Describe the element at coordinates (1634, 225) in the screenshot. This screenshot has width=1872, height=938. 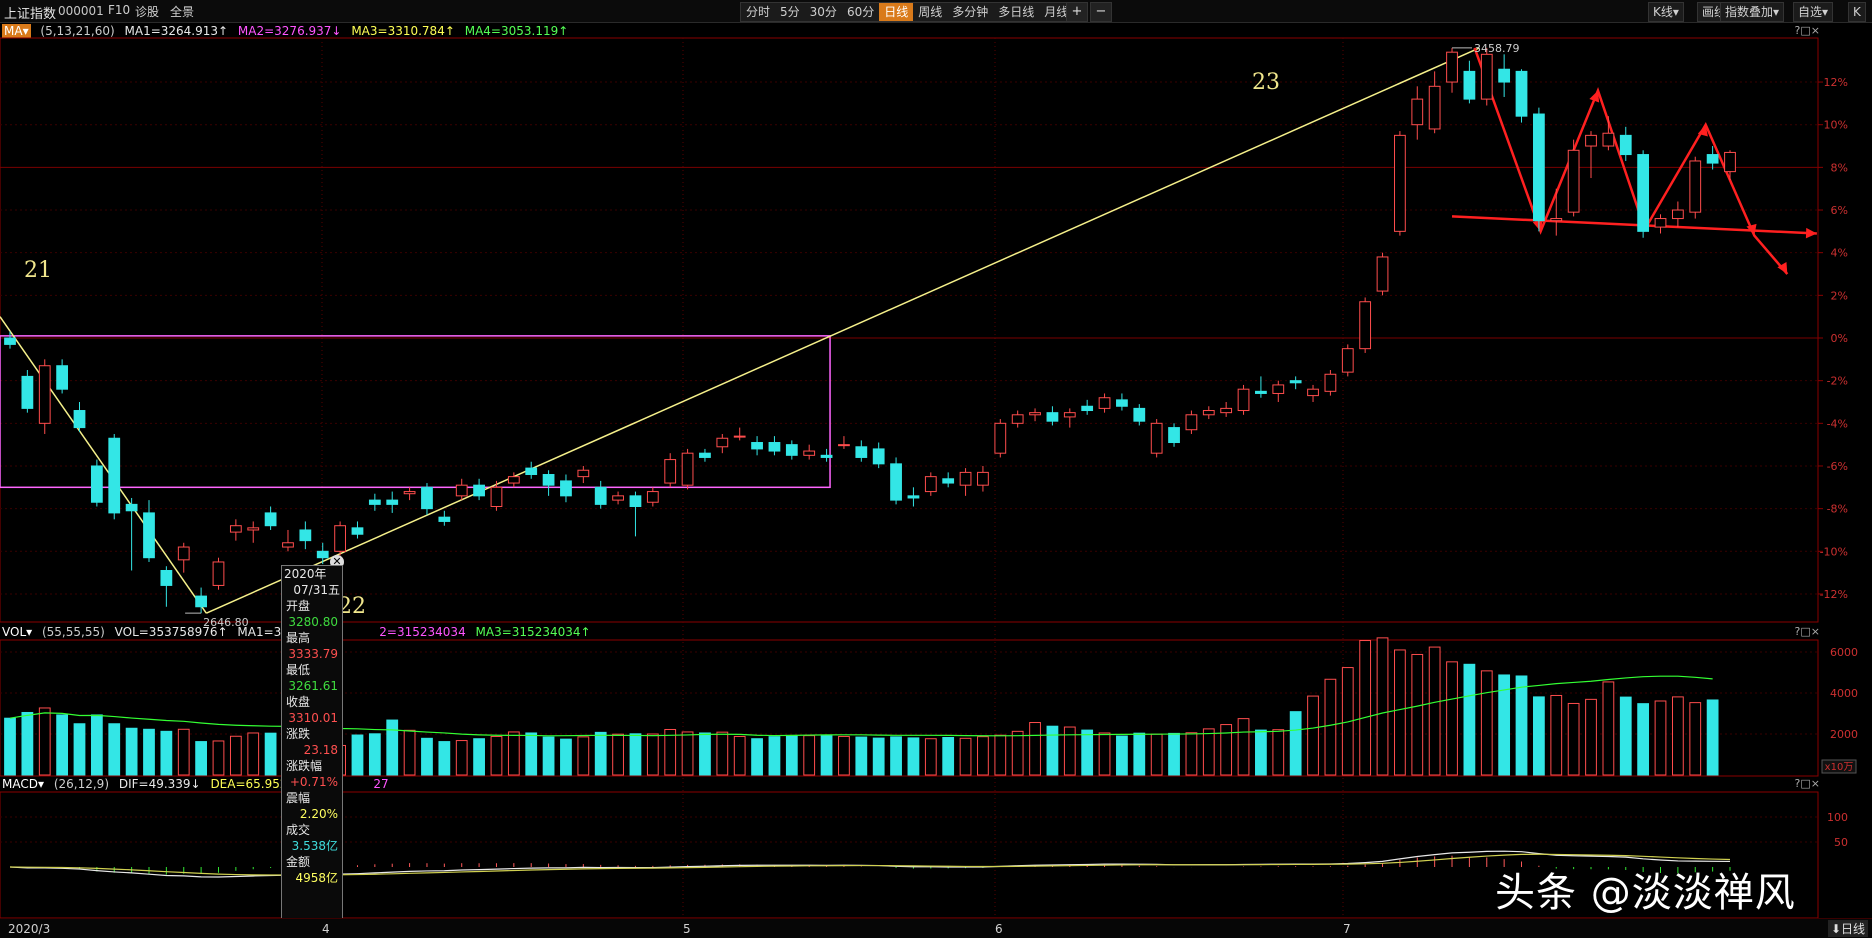
I see `neckline` at that location.